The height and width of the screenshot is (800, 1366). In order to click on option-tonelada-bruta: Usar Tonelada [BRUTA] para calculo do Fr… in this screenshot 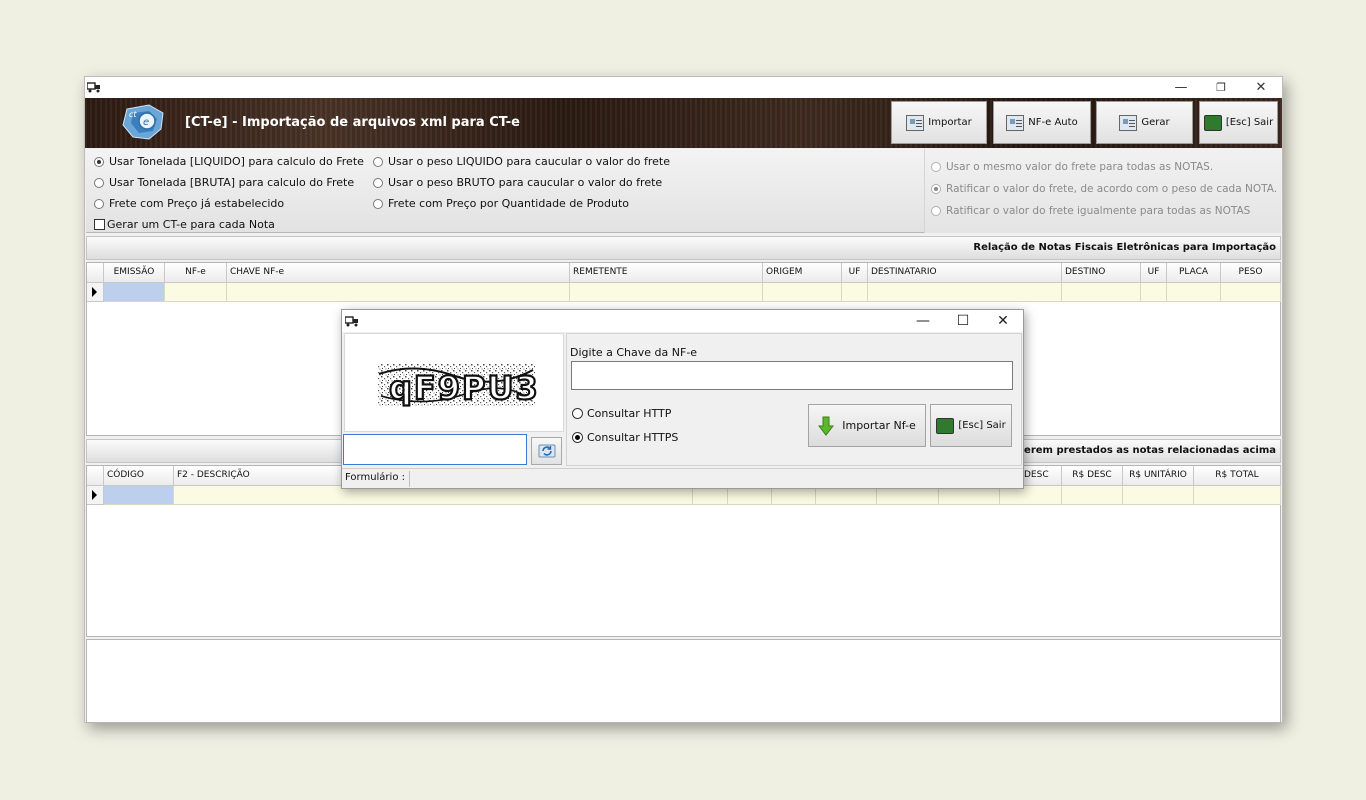, I will do `click(224, 182)`.